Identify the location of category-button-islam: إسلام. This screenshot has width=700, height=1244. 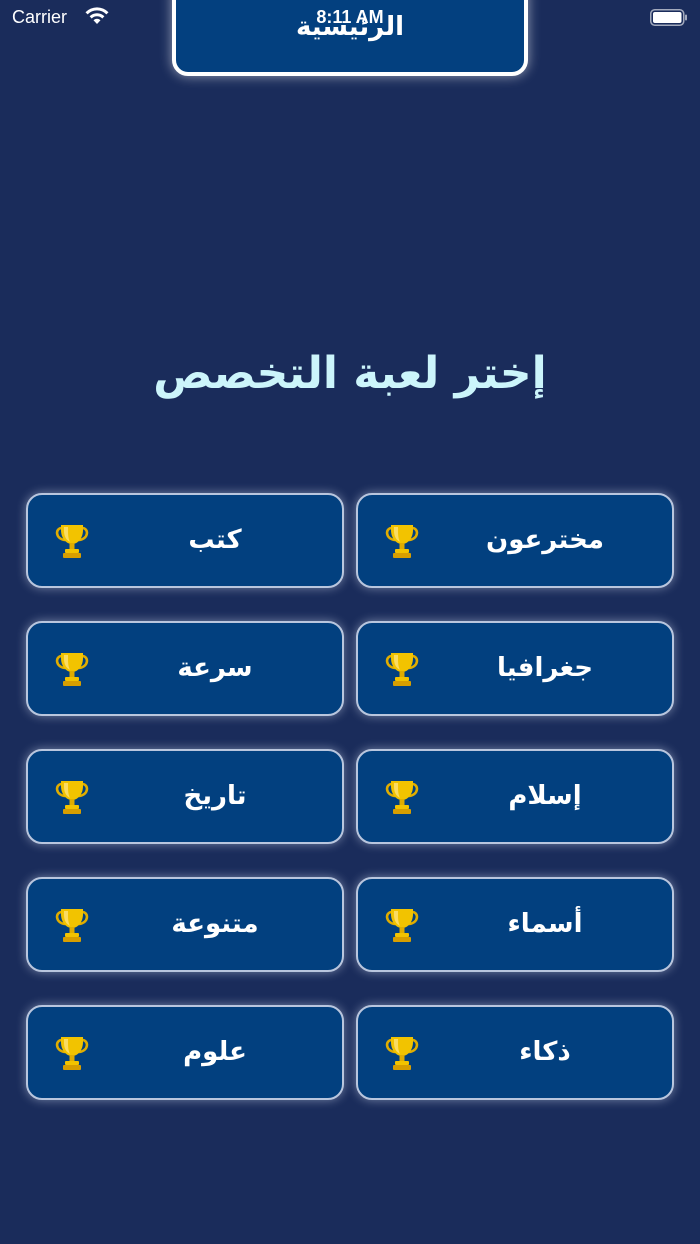
(515, 796).